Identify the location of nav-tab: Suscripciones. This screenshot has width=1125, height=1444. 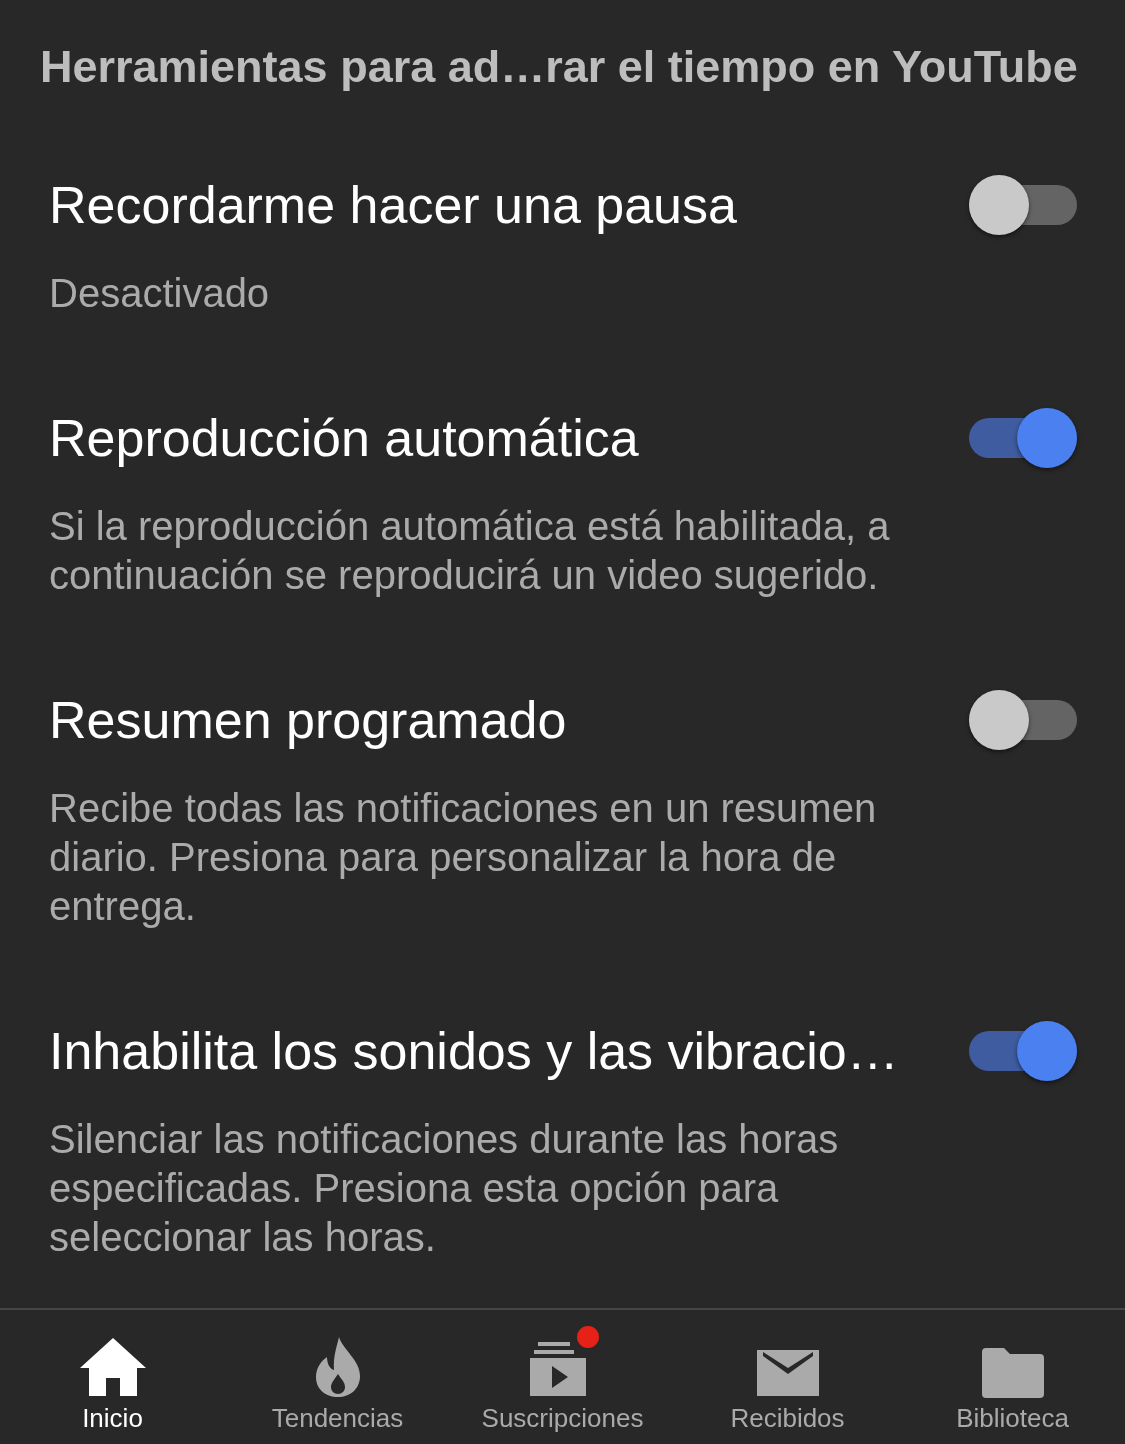
(562, 1377).